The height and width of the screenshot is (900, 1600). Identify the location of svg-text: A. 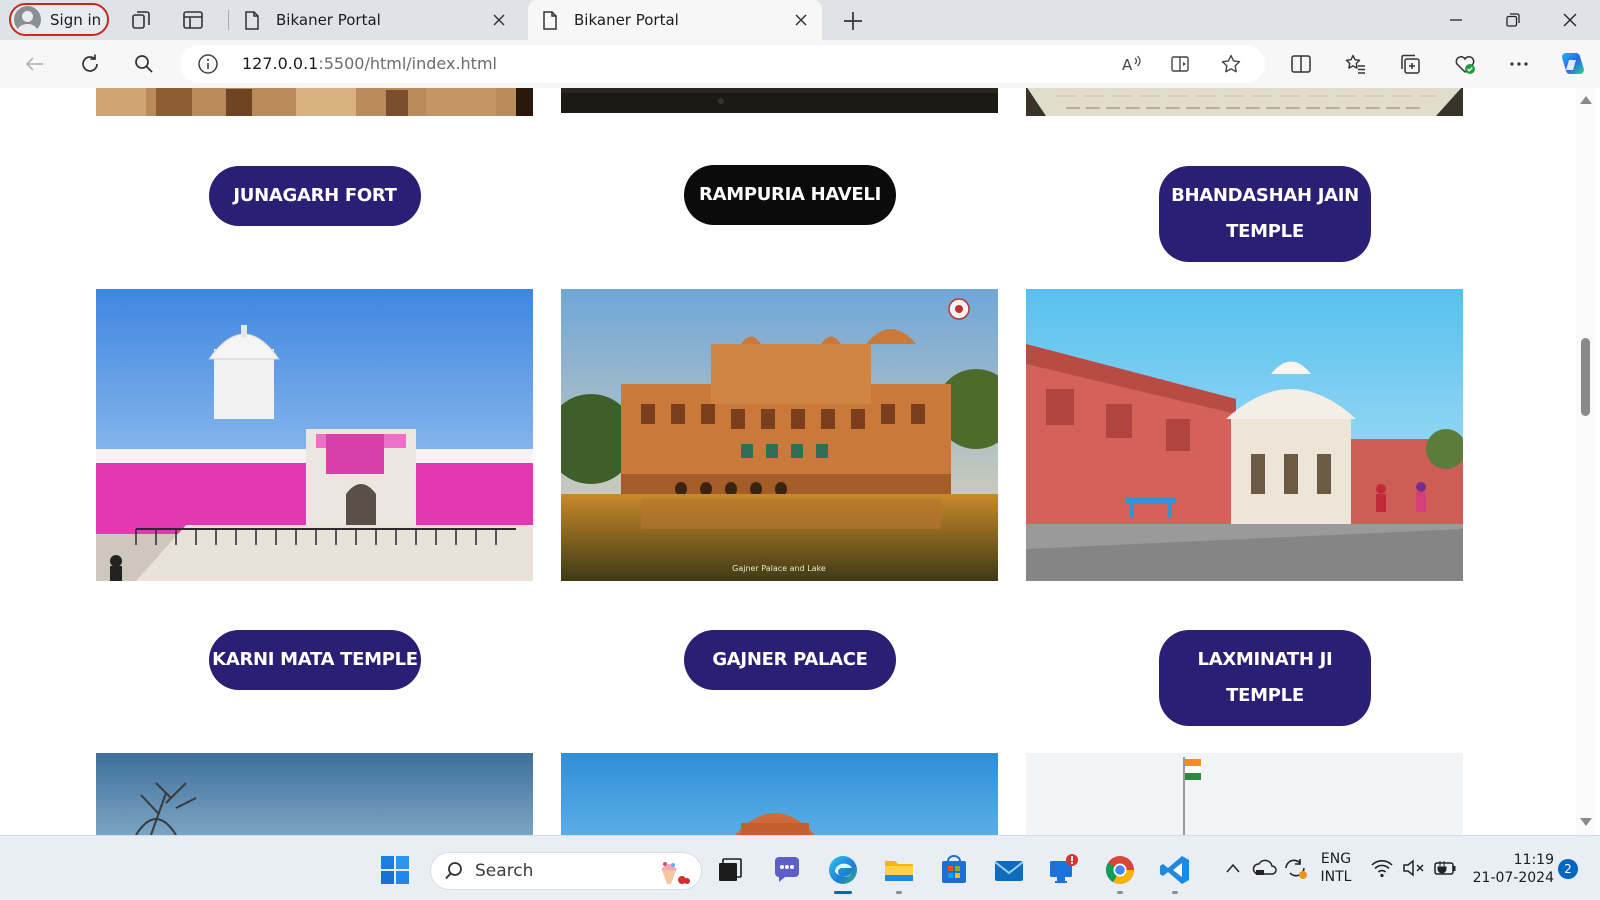
(1127, 65).